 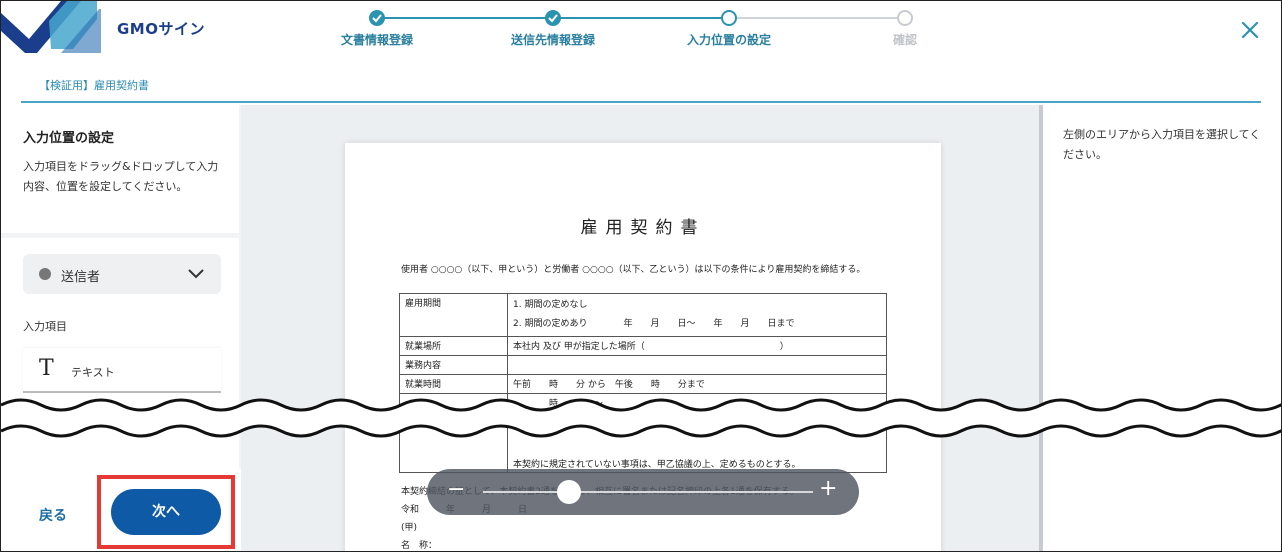 What do you see at coordinates (161, 29) in the screenshot?
I see `logo-text: GMOサイン` at bounding box center [161, 29].